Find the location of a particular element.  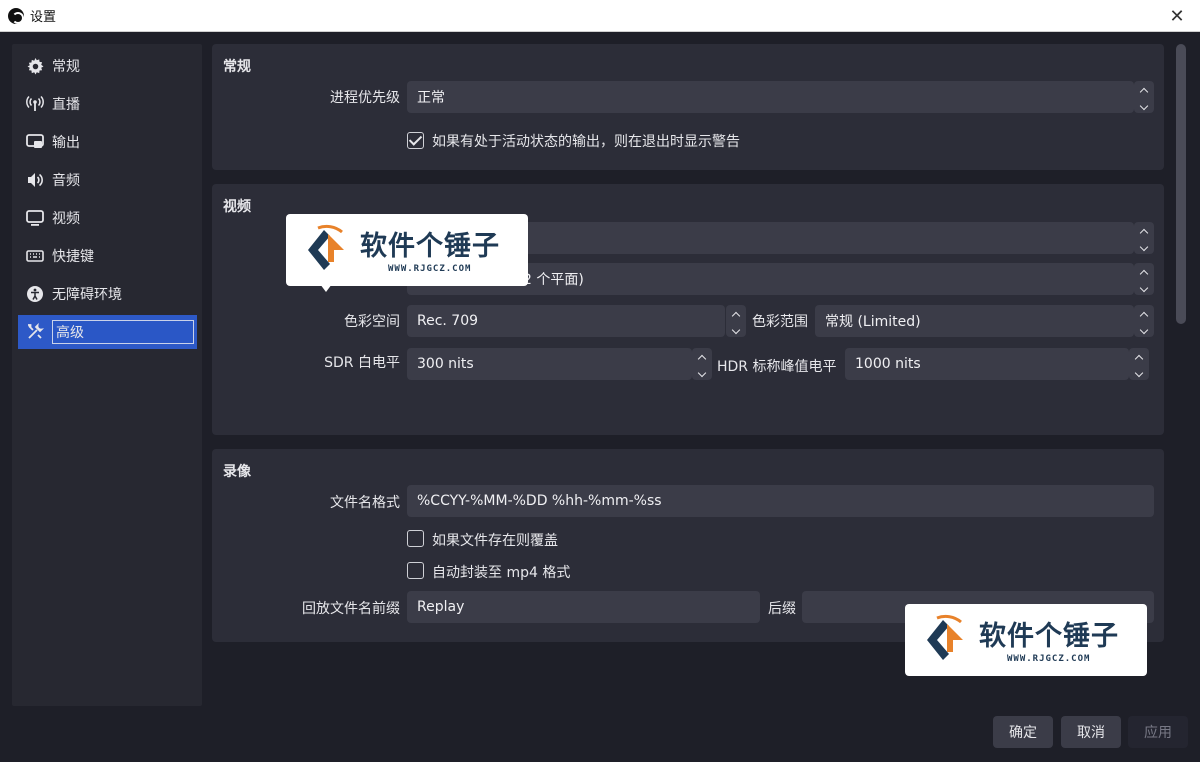

replay-prefix-input: Replay is located at coordinates (583, 607).